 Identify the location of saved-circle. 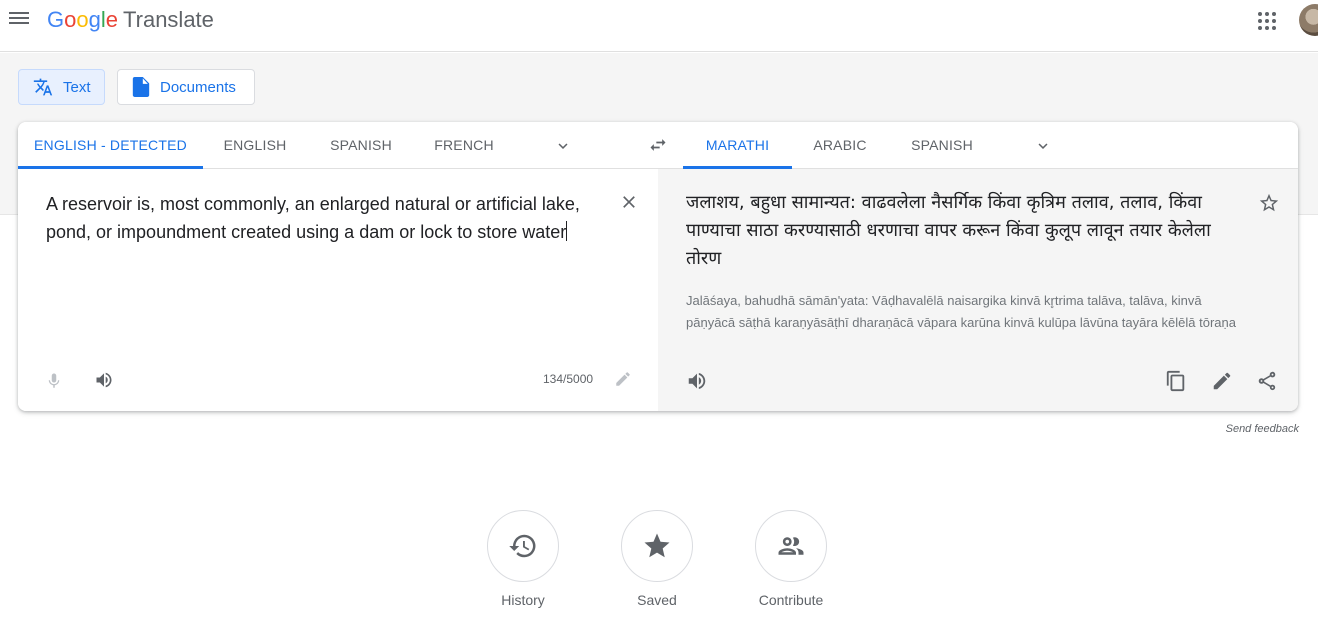
(657, 546).